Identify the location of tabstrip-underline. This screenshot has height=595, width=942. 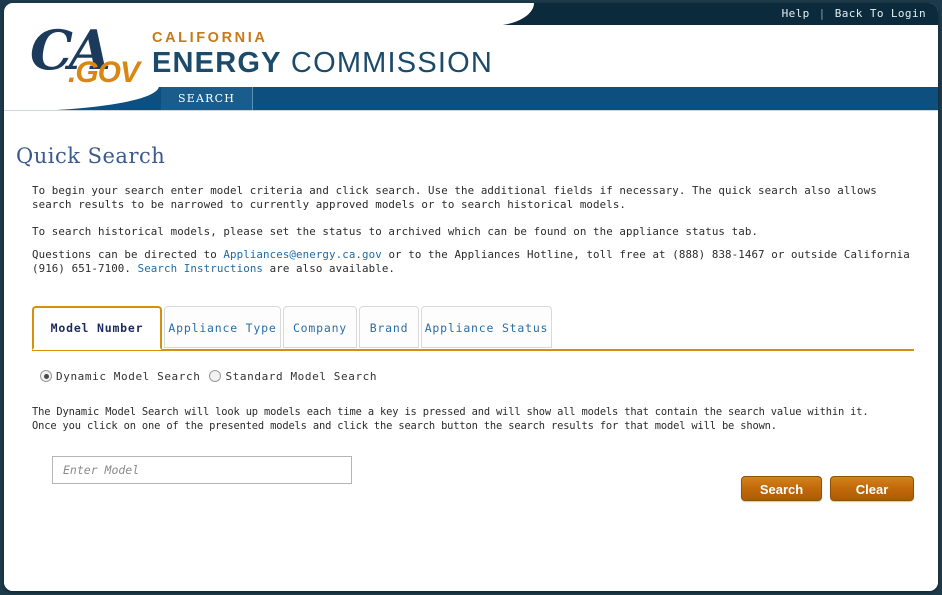
(473, 350).